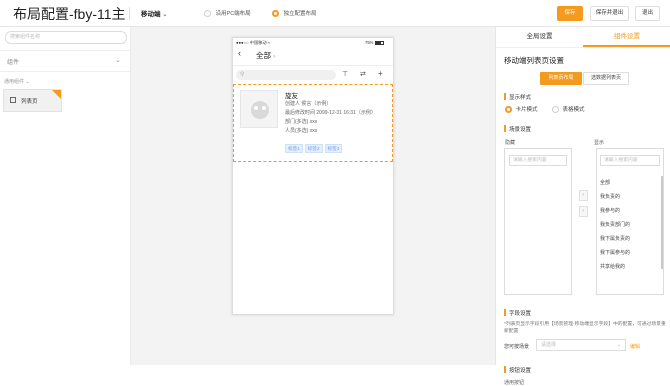 This screenshot has width=670, height=386. I want to click on scene-select-label: 您可按场景, so click(517, 347).